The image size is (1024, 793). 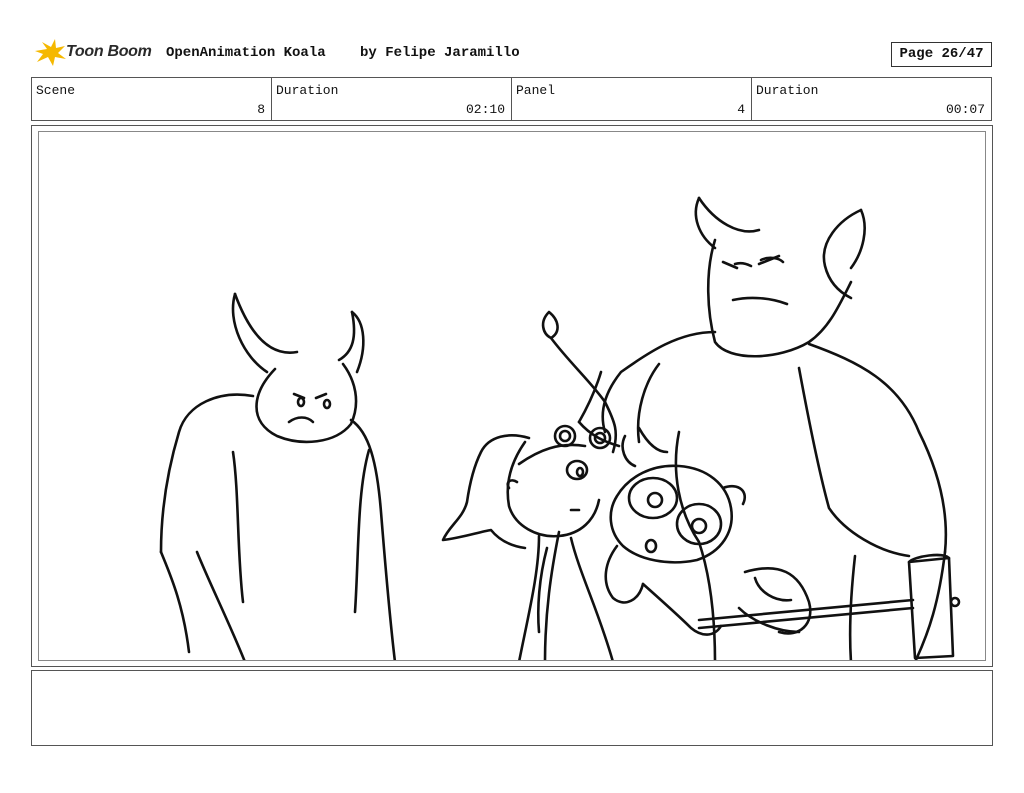 What do you see at coordinates (246, 53) in the screenshot?
I see `project-title: OpenAnimation Koala` at bounding box center [246, 53].